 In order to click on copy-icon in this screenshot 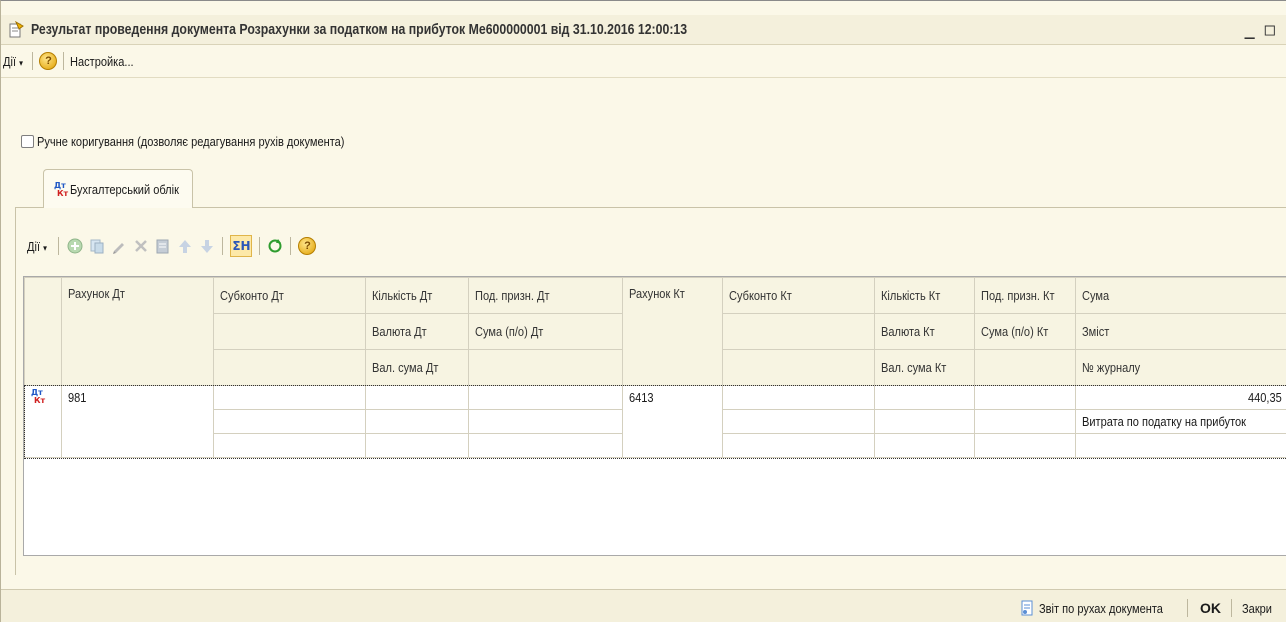, I will do `click(97, 246)`.